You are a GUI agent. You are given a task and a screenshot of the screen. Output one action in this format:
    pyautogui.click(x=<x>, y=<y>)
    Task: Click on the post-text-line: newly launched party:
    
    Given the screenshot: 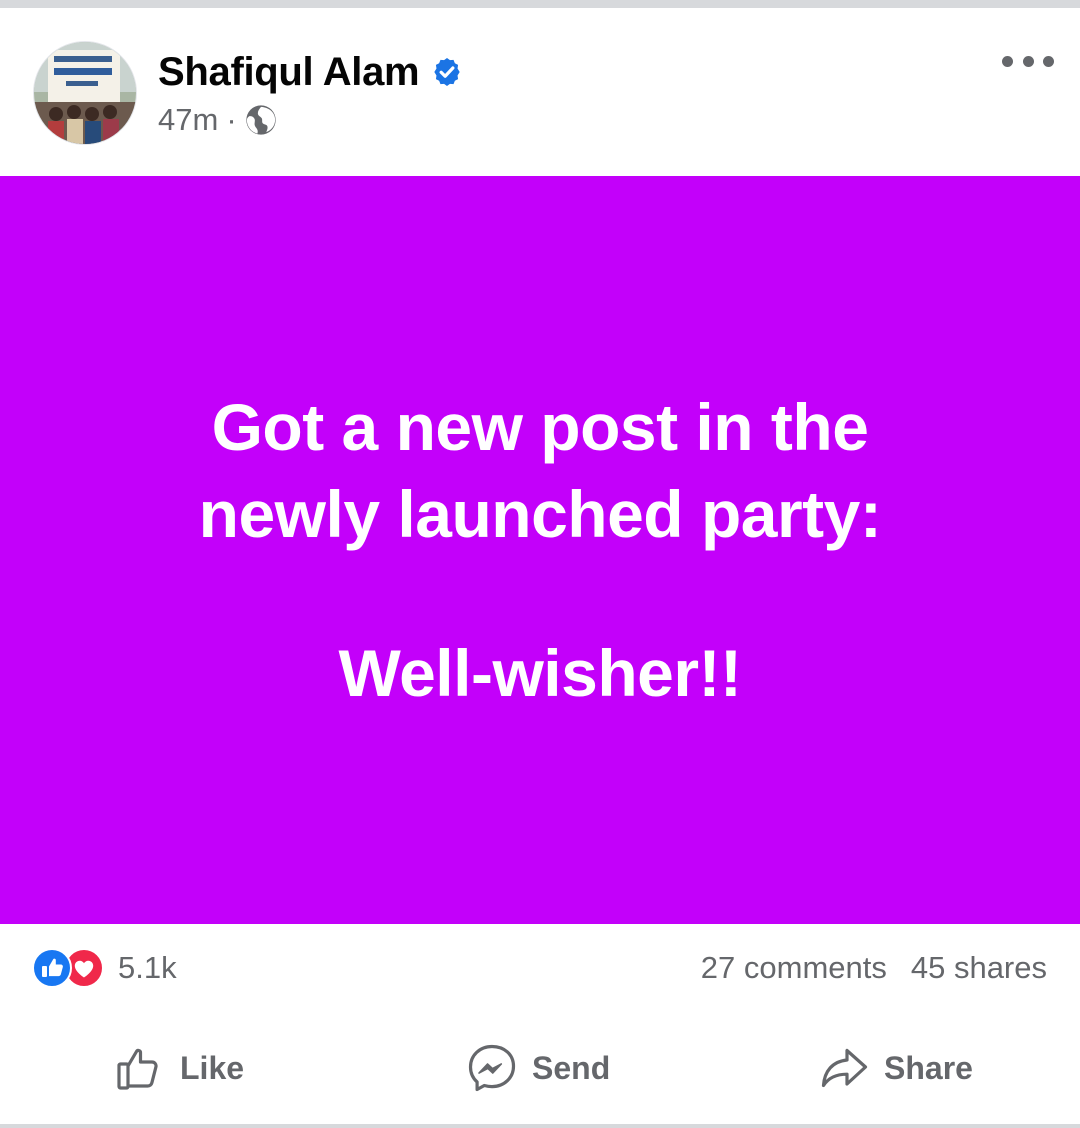 What is the action you would take?
    pyautogui.click(x=540, y=513)
    